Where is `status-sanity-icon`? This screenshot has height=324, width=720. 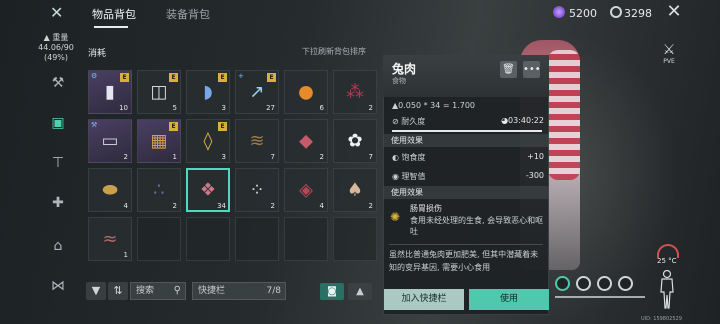
status-sanity-icon is located at coordinates (604, 283).